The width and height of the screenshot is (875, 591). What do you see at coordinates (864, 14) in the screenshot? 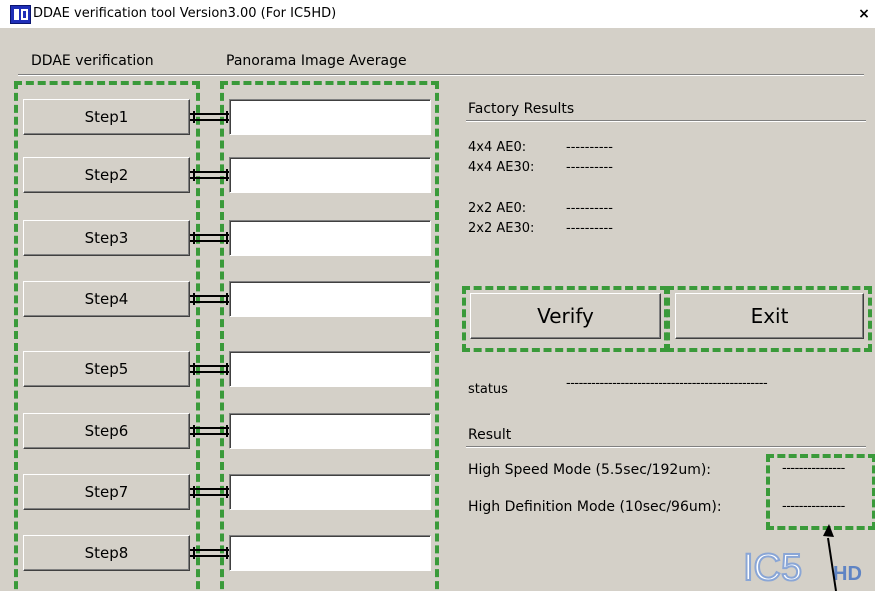
I see `close-button: ×` at bounding box center [864, 14].